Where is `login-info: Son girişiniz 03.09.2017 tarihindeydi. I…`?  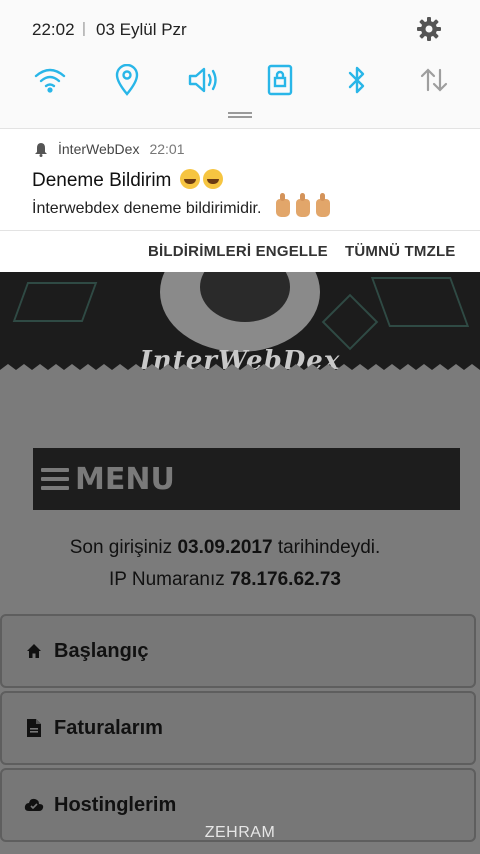 login-info: Son girişiniz 03.09.2017 tarihindeydi. I… is located at coordinates (225, 564).